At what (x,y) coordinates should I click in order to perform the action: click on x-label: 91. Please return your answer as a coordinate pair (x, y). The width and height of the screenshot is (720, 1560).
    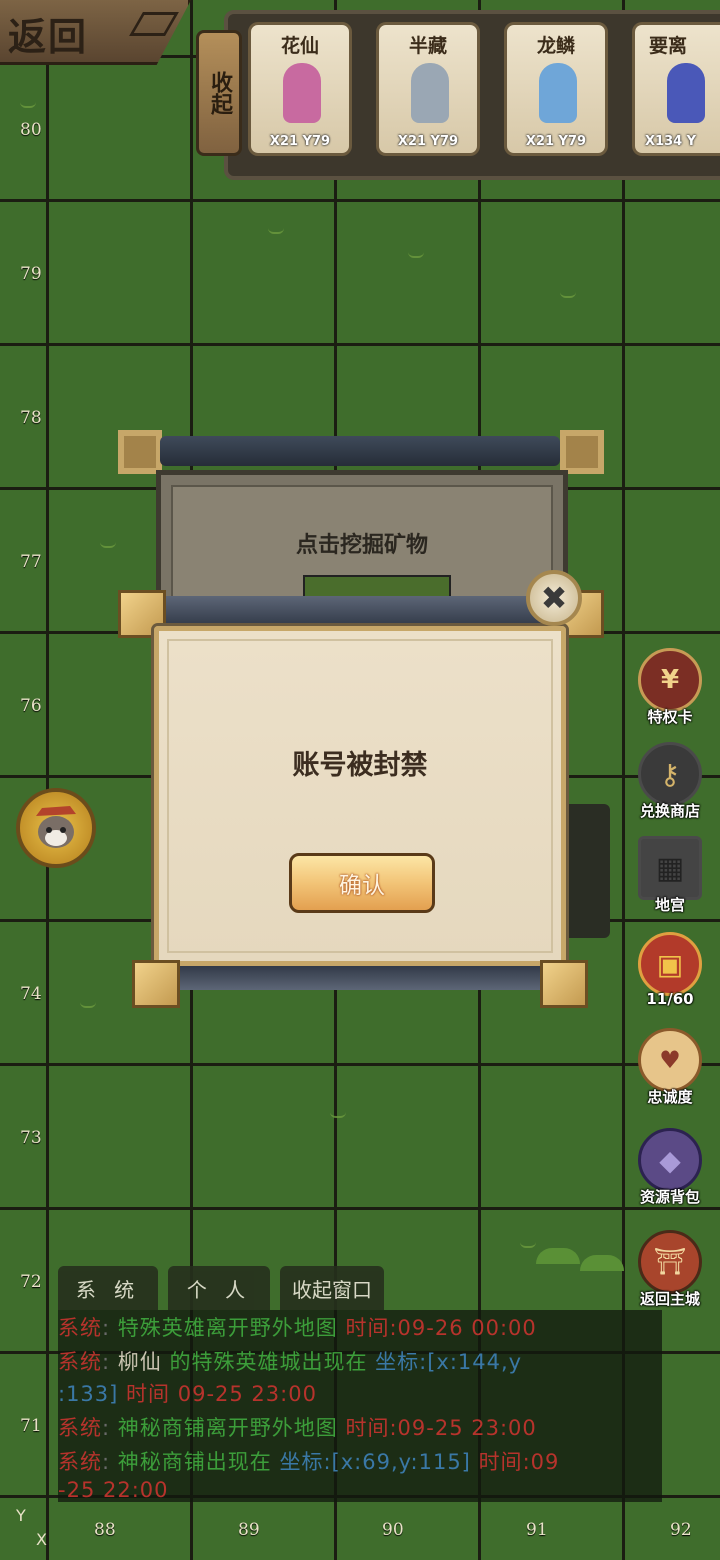
    Looking at the image, I should click on (537, 1530).